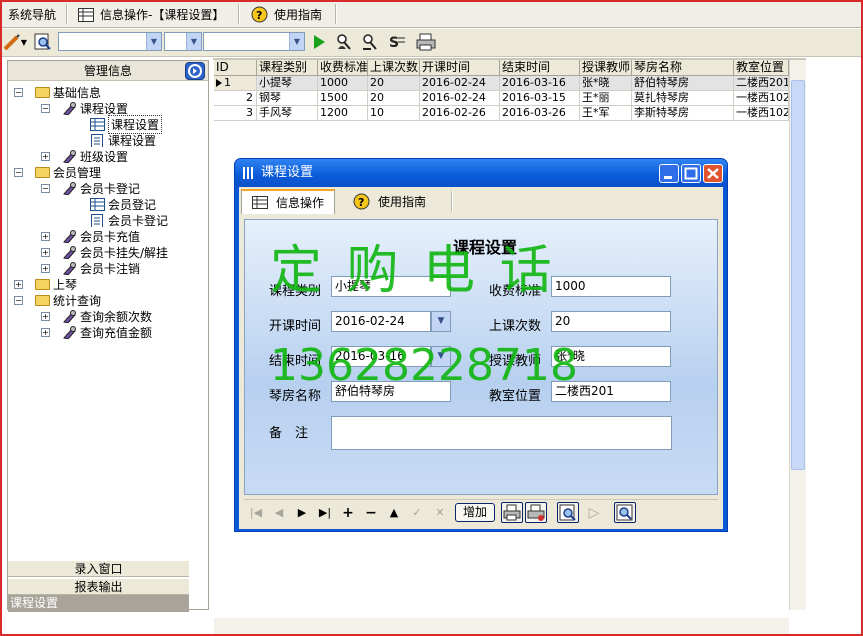 The width and height of the screenshot is (863, 636). Describe the element at coordinates (594, 513) in the screenshot. I see `next-page-icon: ▷` at that location.